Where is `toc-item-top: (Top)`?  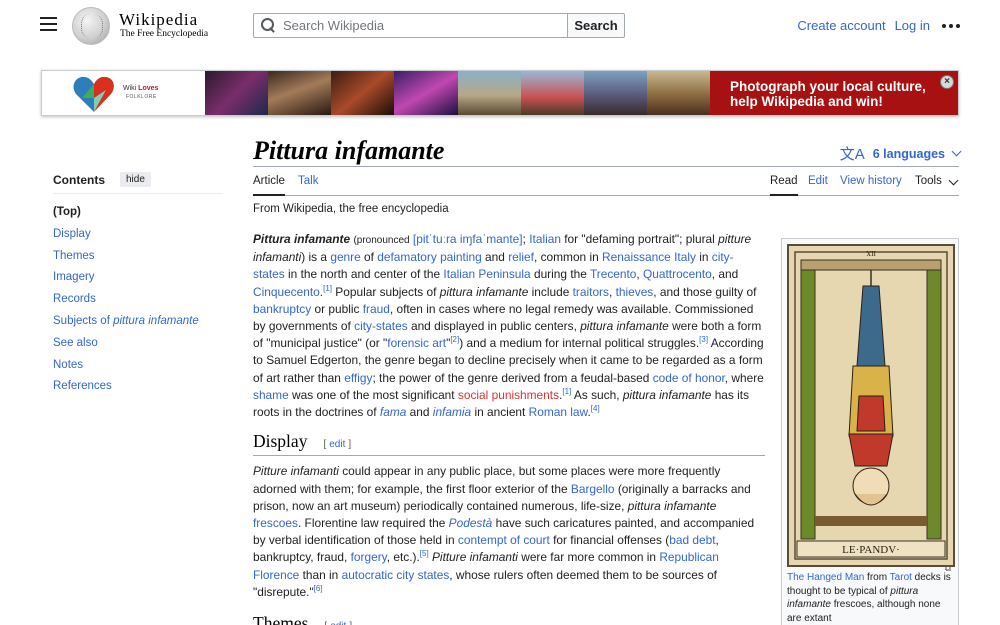
toc-item-top: (Top) is located at coordinates (138, 213).